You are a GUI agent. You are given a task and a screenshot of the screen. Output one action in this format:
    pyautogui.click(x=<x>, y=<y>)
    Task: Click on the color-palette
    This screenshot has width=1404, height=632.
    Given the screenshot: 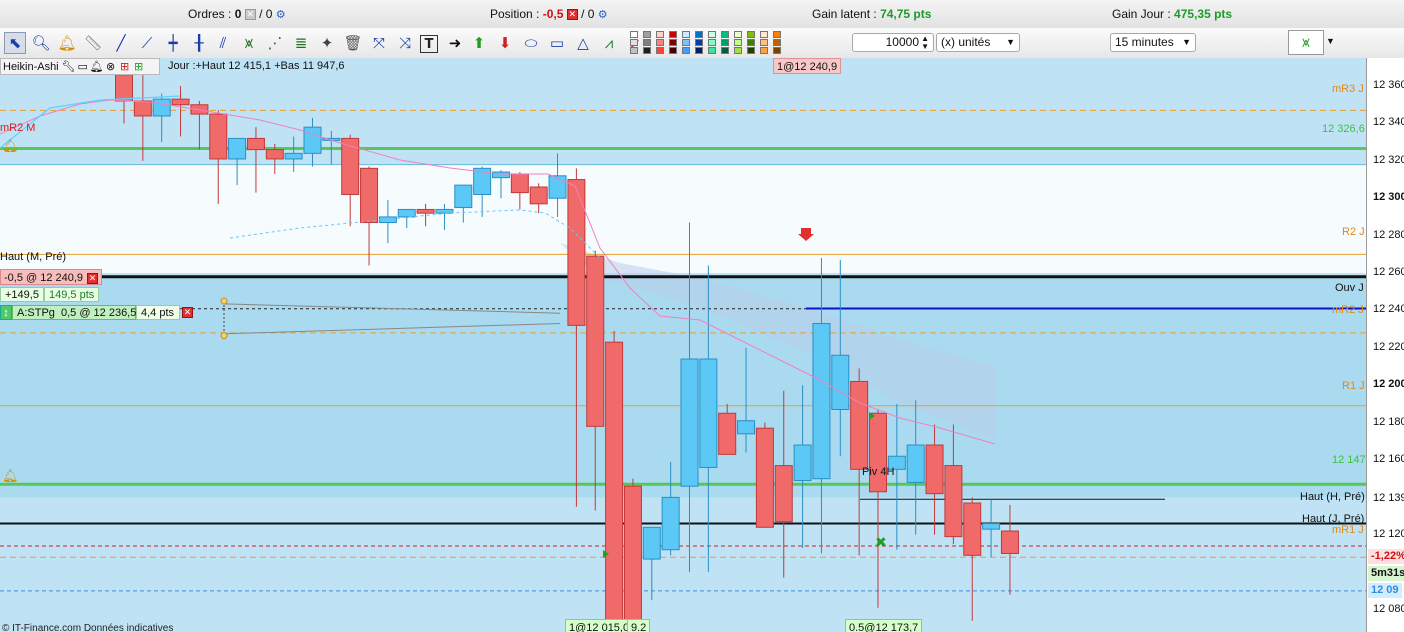 What is the action you would take?
    pyautogui.click(x=706, y=43)
    